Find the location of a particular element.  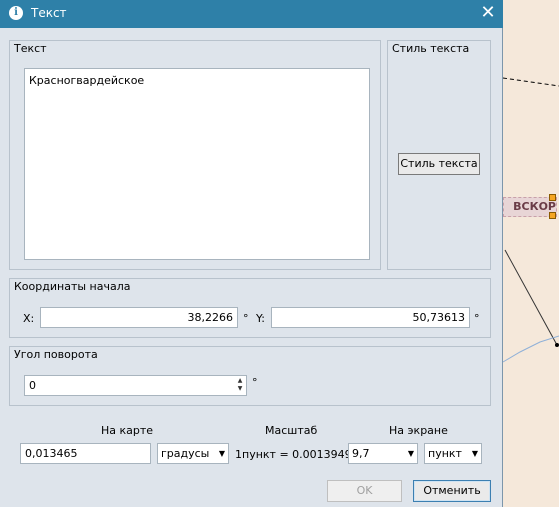

title-bar: i Текст ✕ is located at coordinates (251, 14).